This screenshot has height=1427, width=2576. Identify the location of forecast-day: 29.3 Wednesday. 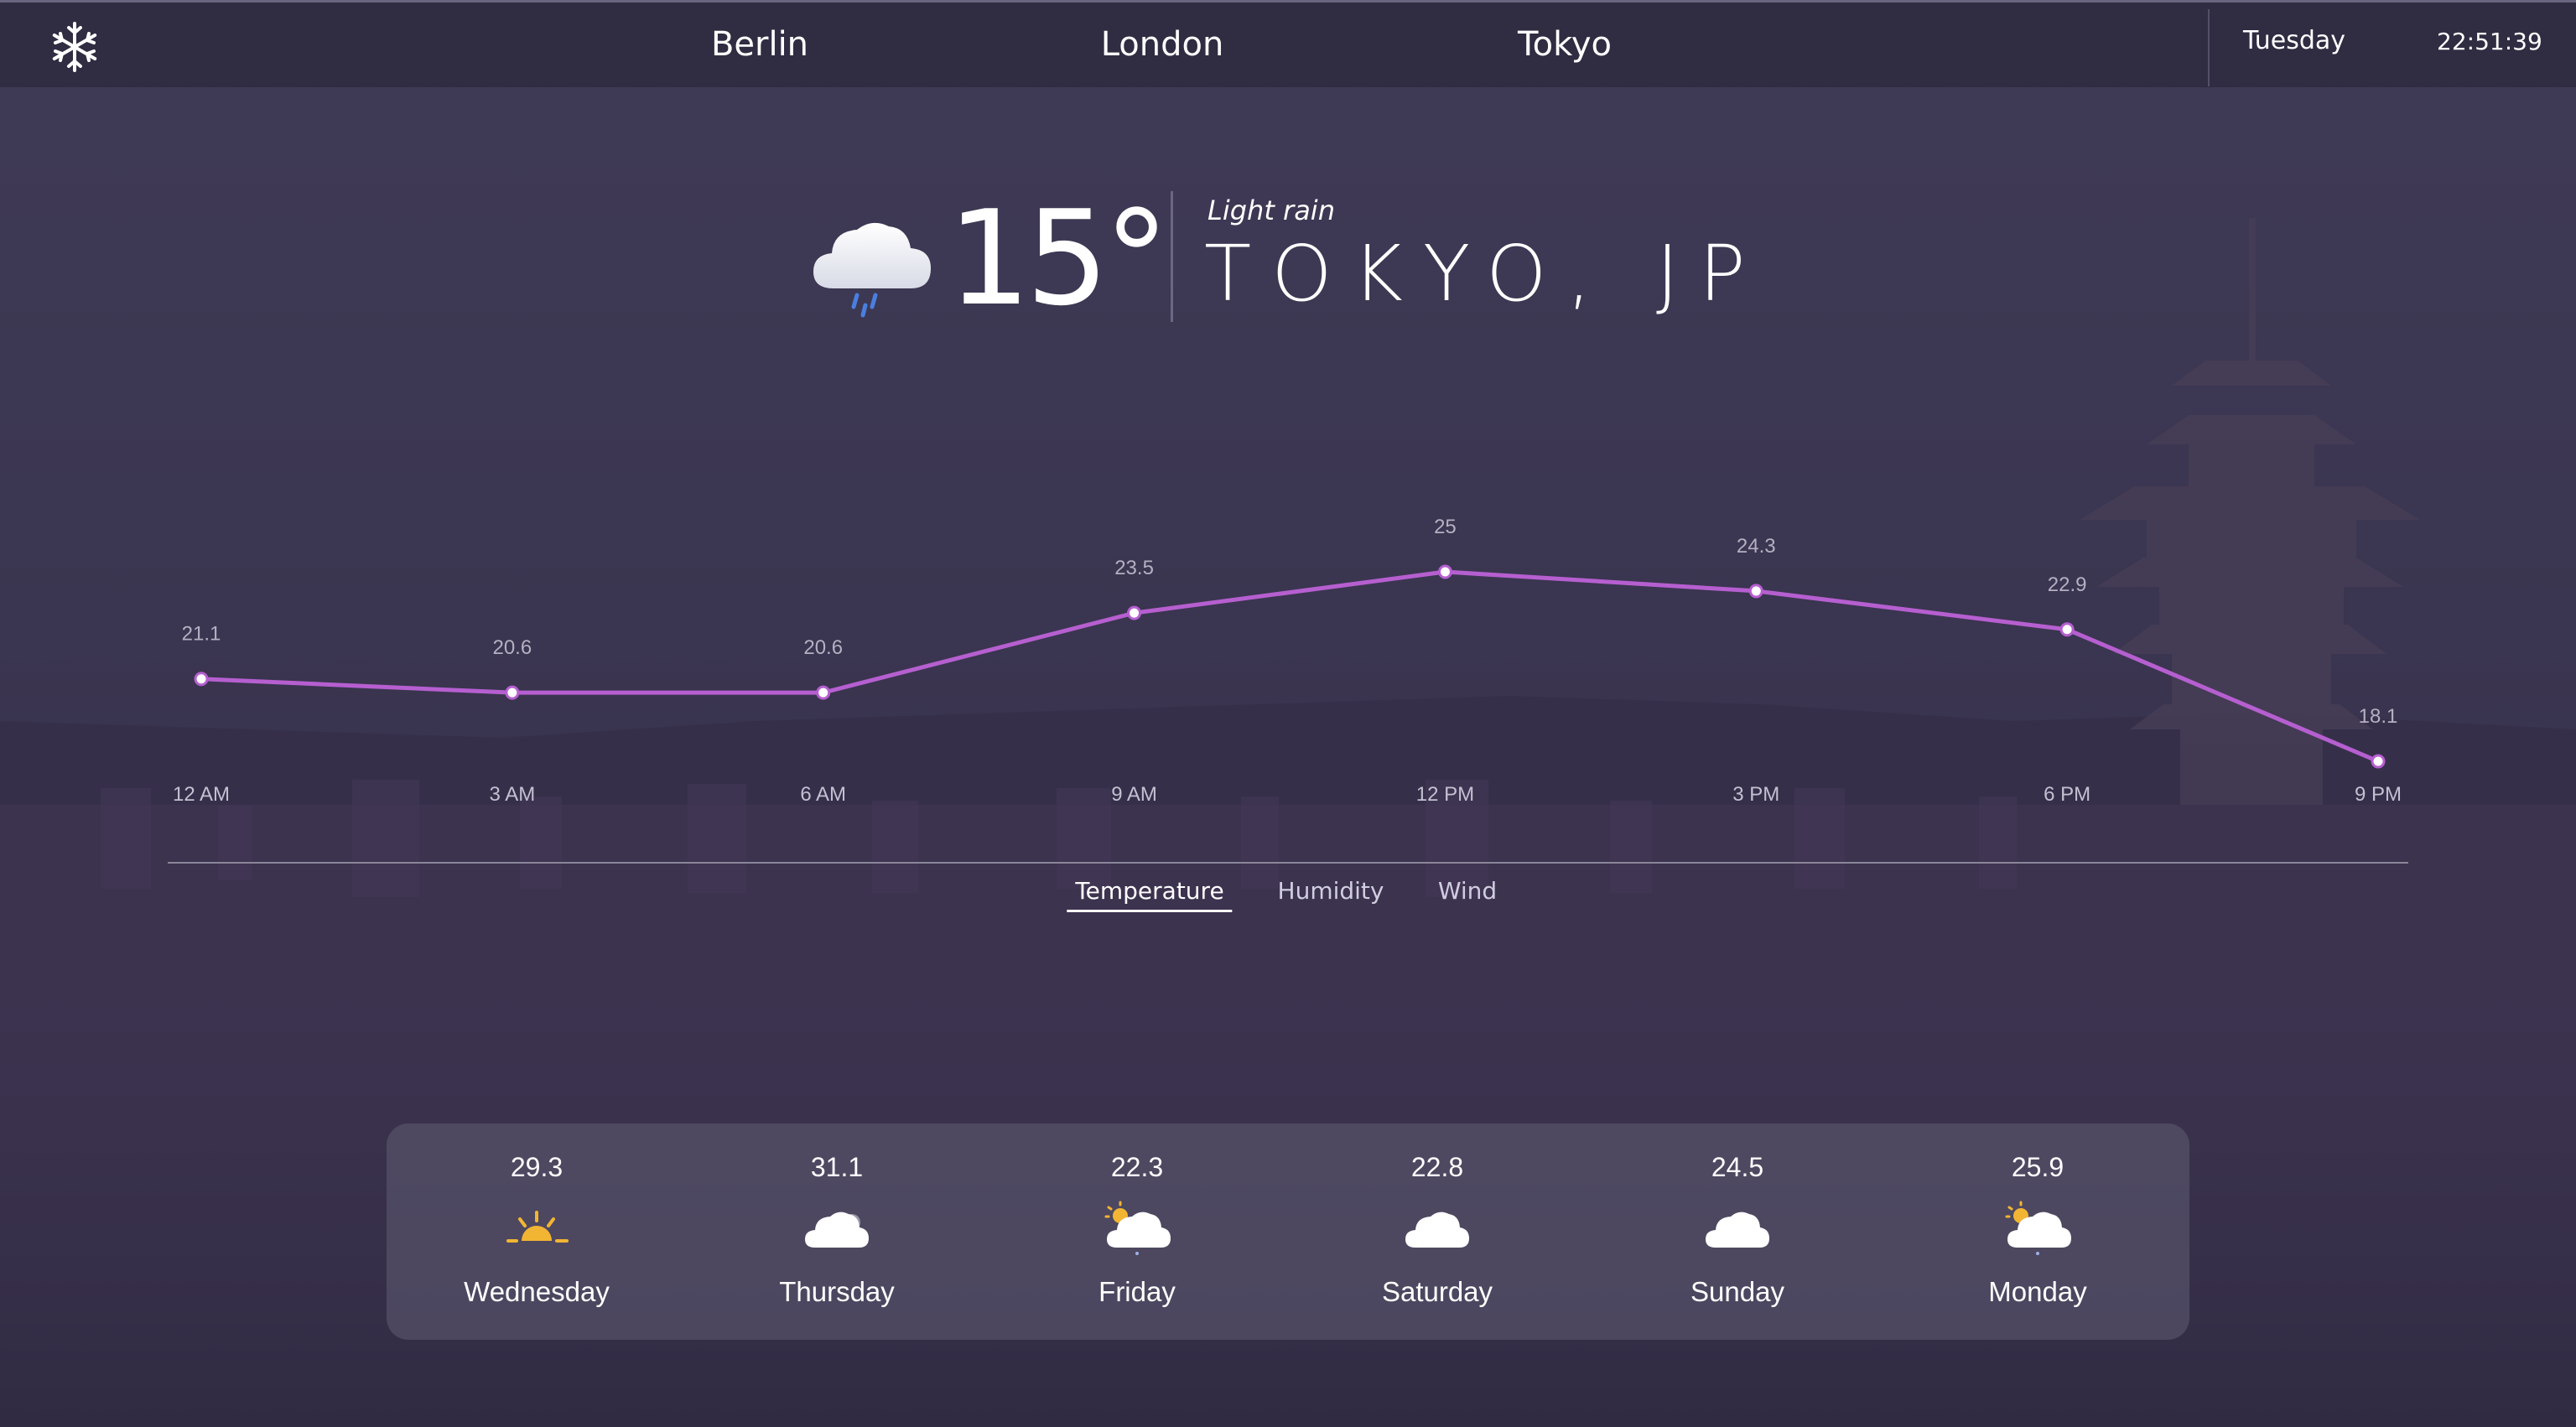
(536, 1231).